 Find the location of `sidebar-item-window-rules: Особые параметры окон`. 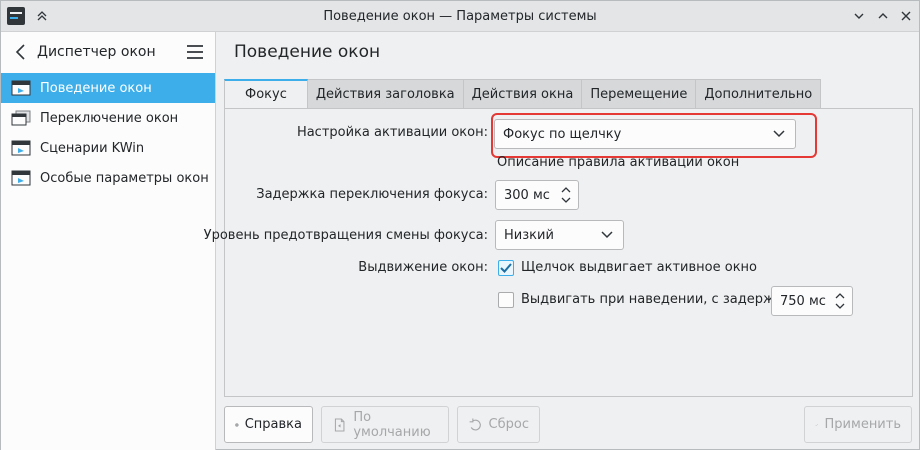

sidebar-item-window-rules: Особые параметры окон is located at coordinates (108, 178).